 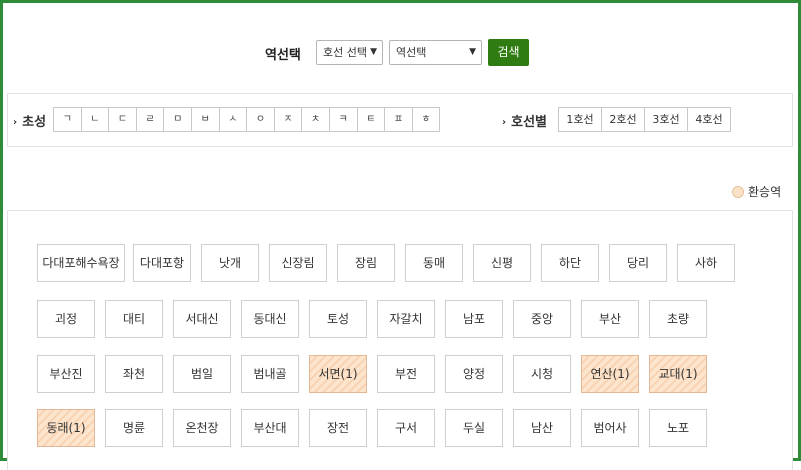 I want to click on station-search-bar: 역선택 호선 선택 ▼ 역선택 ▼ 검색, so click(x=400, y=53).